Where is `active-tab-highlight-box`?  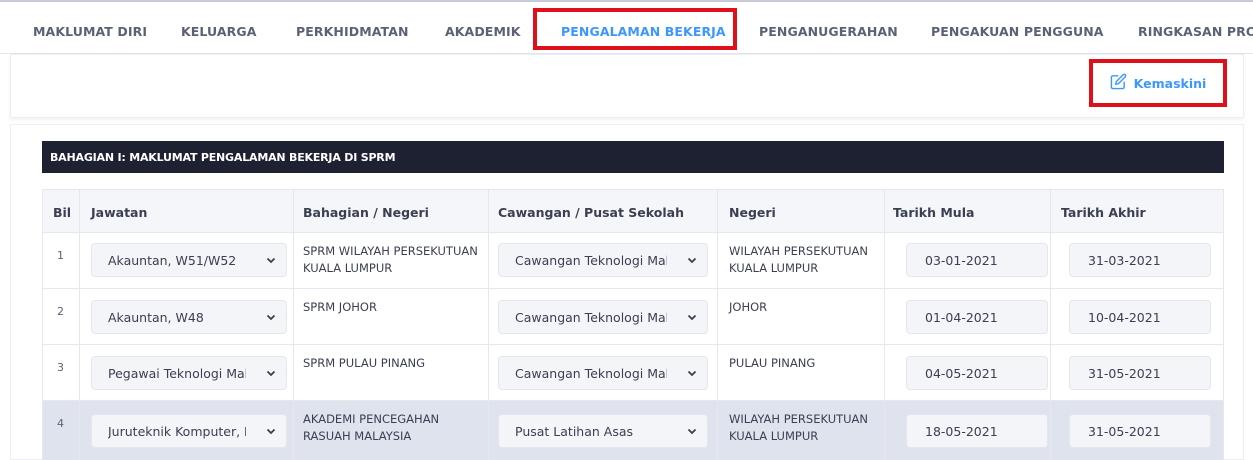 active-tab-highlight-box is located at coordinates (635, 29).